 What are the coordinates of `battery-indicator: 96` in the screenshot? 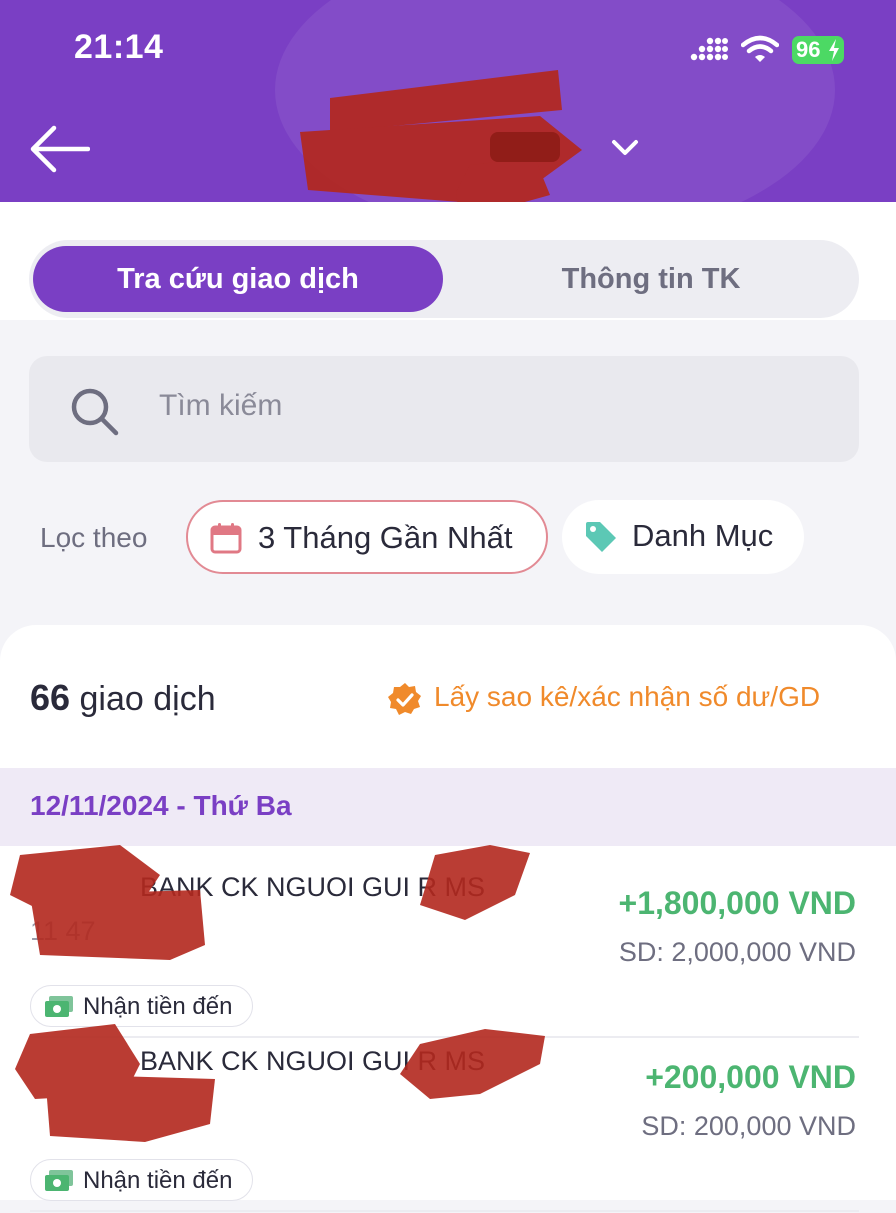 It's located at (818, 50).